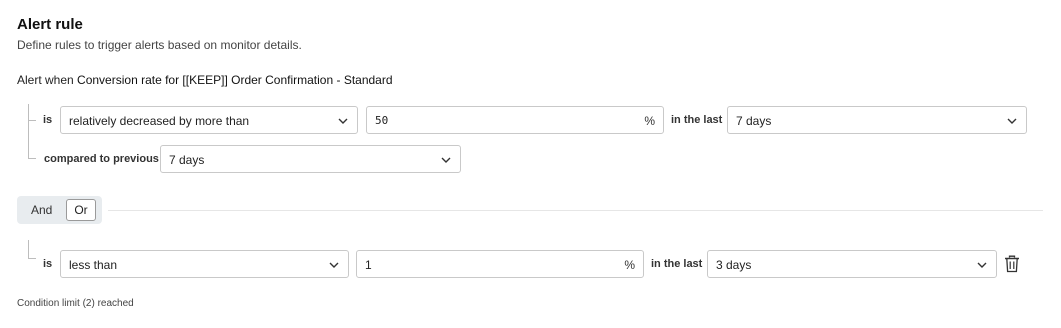 The height and width of the screenshot is (328, 1061). I want to click on compared-to-previous-label: compared to previous, so click(101, 159).